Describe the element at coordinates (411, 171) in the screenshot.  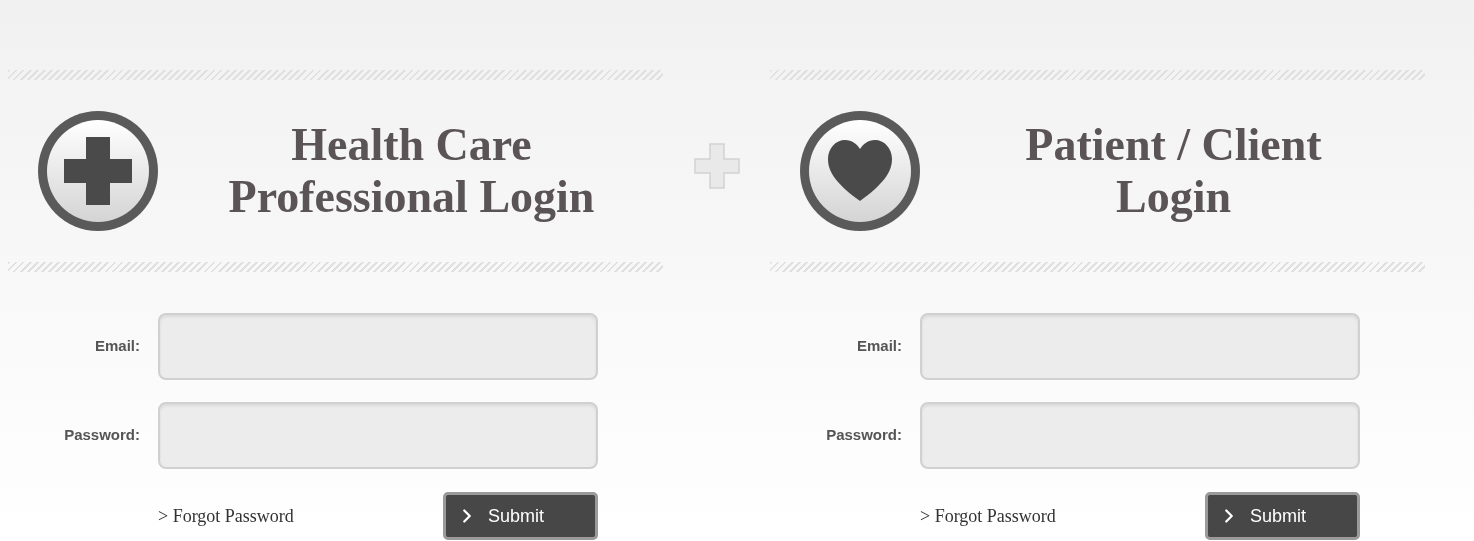
I see `login-title: Health Care Professional Login` at that location.